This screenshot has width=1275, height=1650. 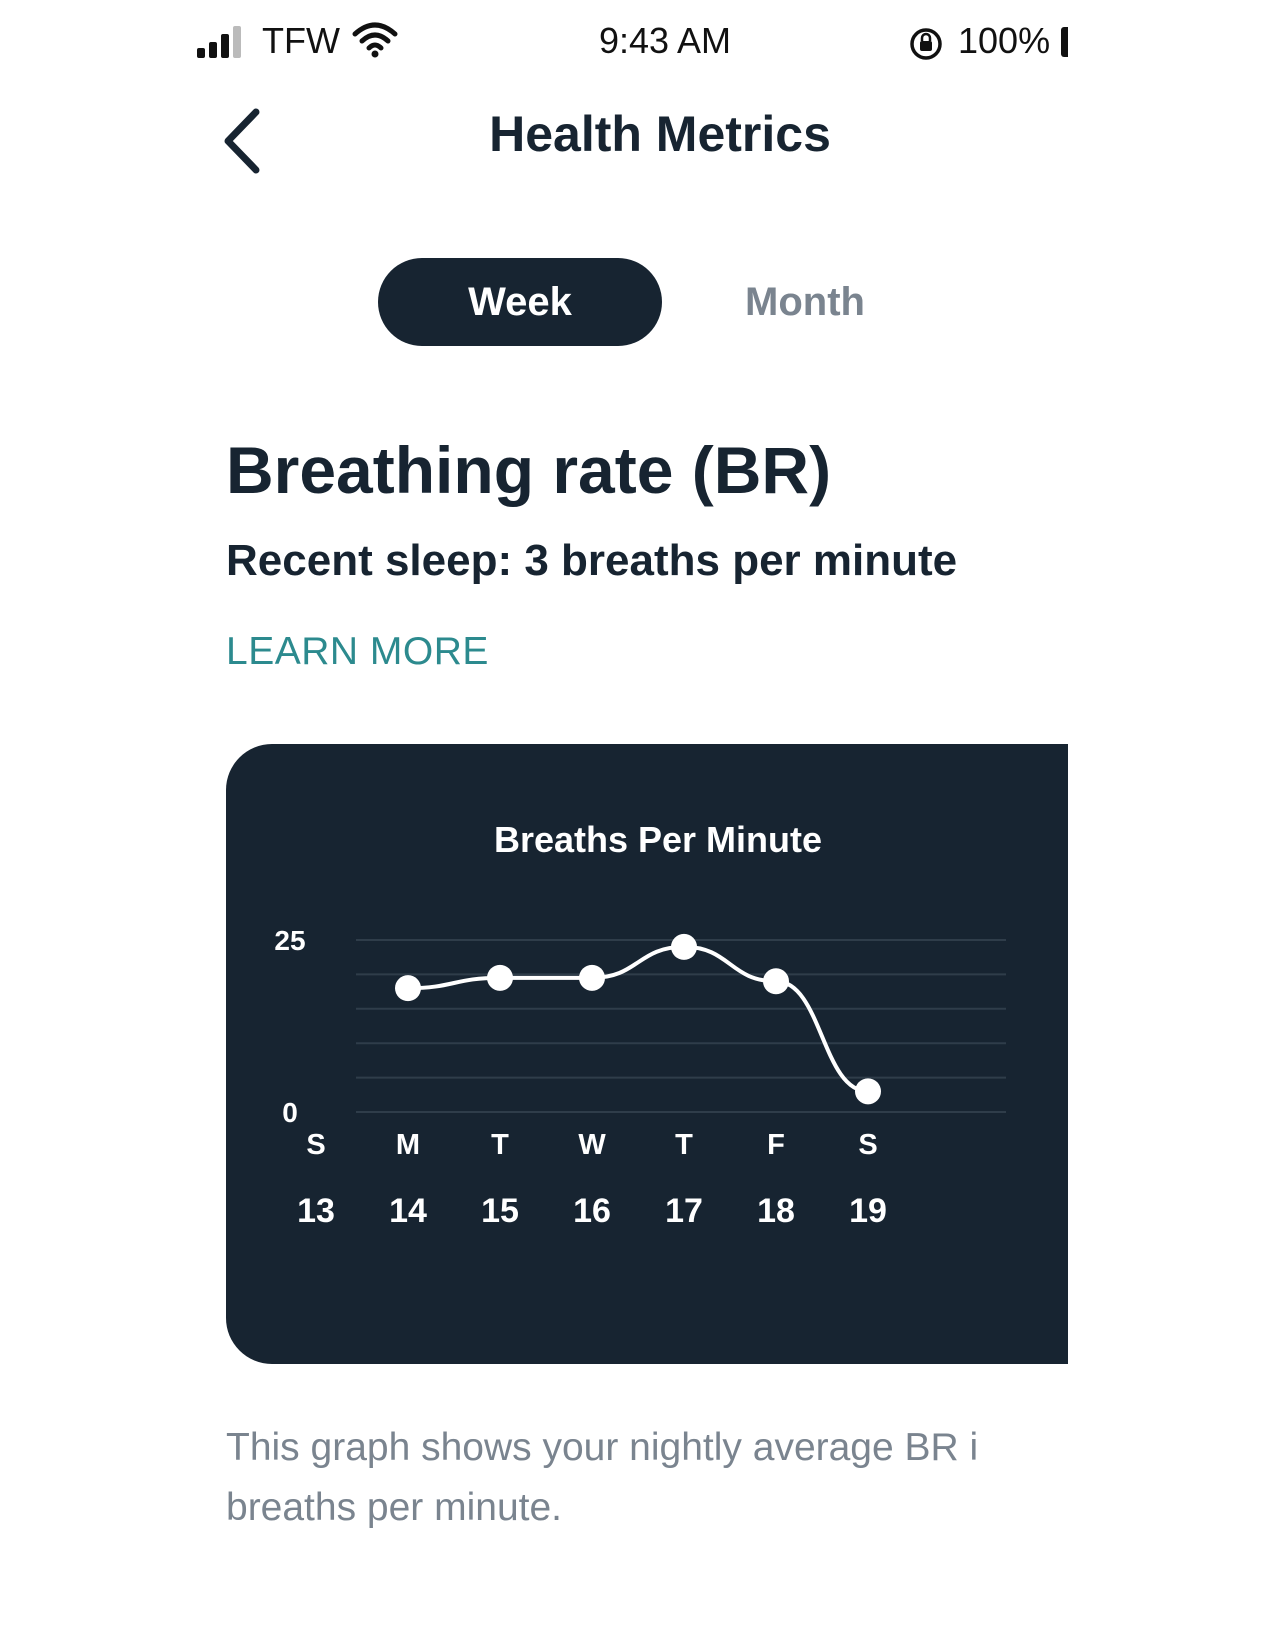 What do you see at coordinates (221, 42) in the screenshot?
I see `signal-icon` at bounding box center [221, 42].